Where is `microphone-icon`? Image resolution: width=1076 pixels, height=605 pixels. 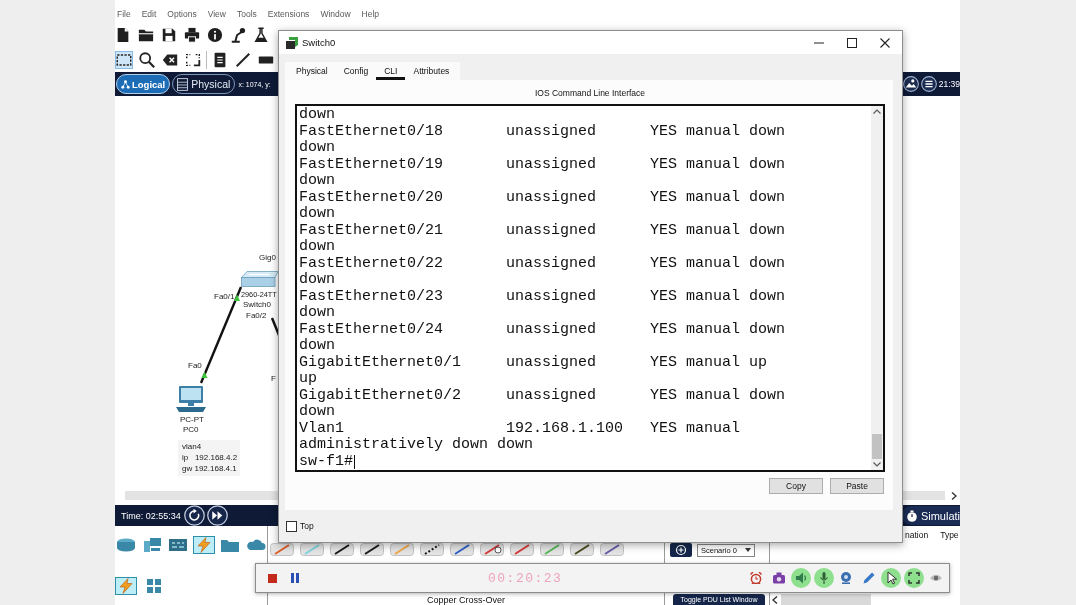
microphone-icon is located at coordinates (823, 578).